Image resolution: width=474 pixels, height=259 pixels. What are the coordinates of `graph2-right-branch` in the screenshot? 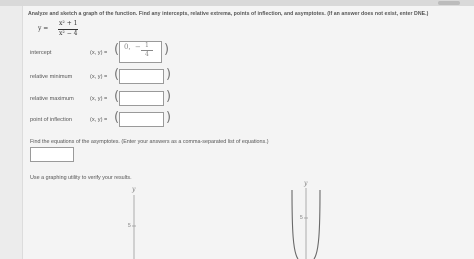 It's located at (317, 224).